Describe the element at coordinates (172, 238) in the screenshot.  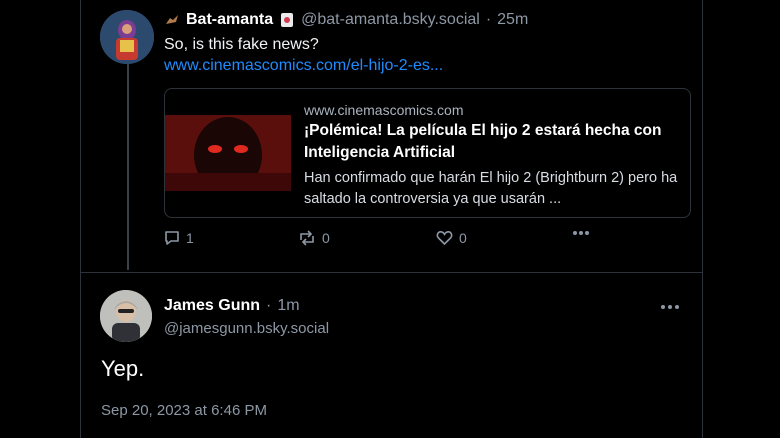
I see `reply-icon` at that location.